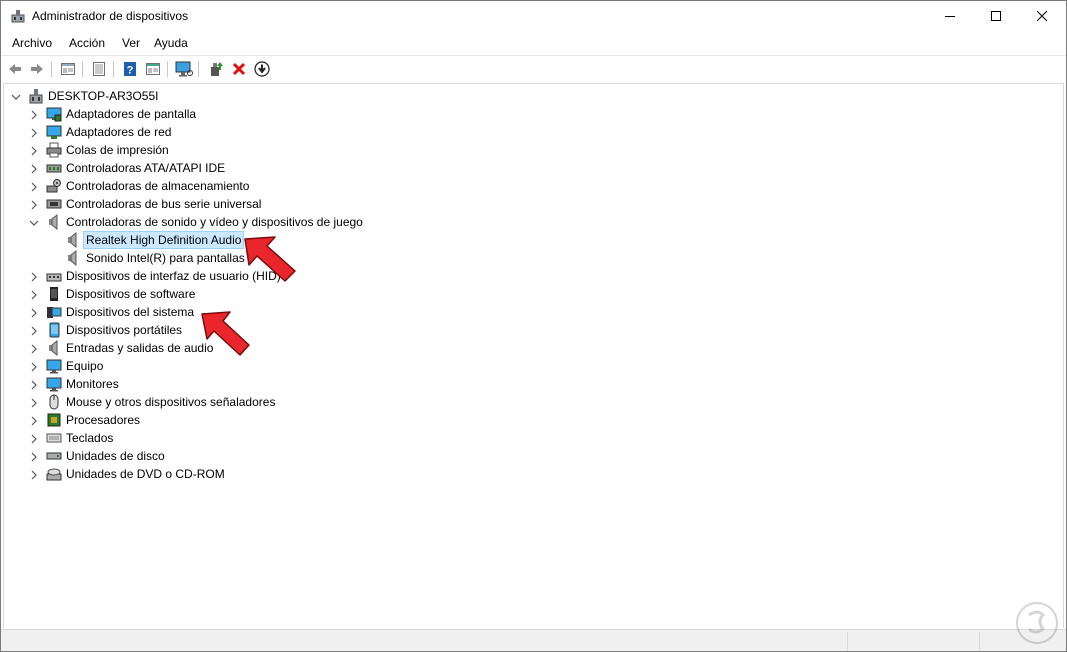  I want to click on tree-item-label: Equipo, so click(85, 366).